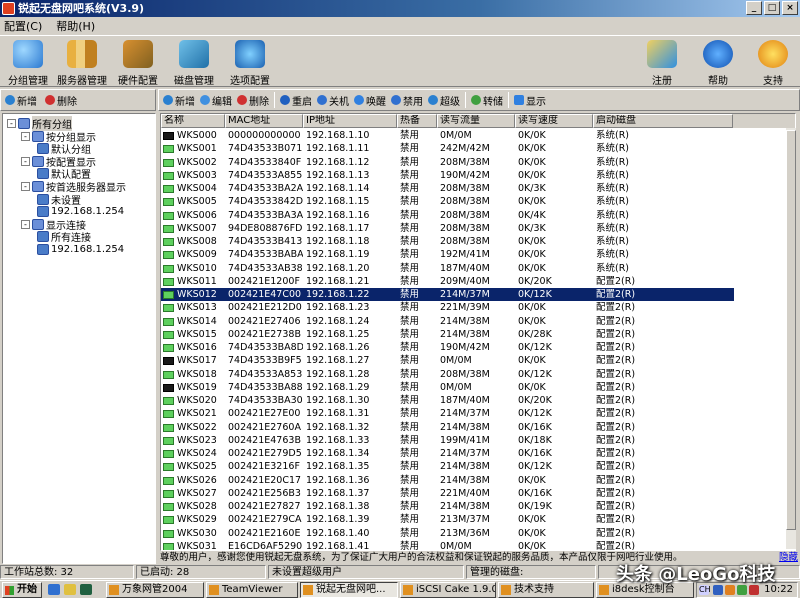  Describe the element at coordinates (54, 589) in the screenshot. I see `quicklaunch-ie-icon` at that location.